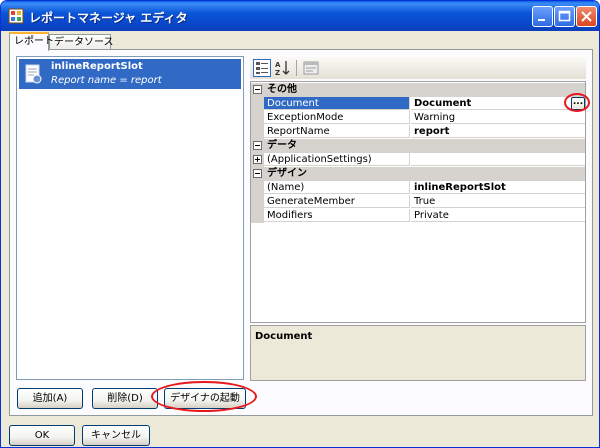 This screenshot has width=600, height=448. What do you see at coordinates (283, 68) in the screenshot?
I see `sort-alphabetical-icon: A Z` at bounding box center [283, 68].